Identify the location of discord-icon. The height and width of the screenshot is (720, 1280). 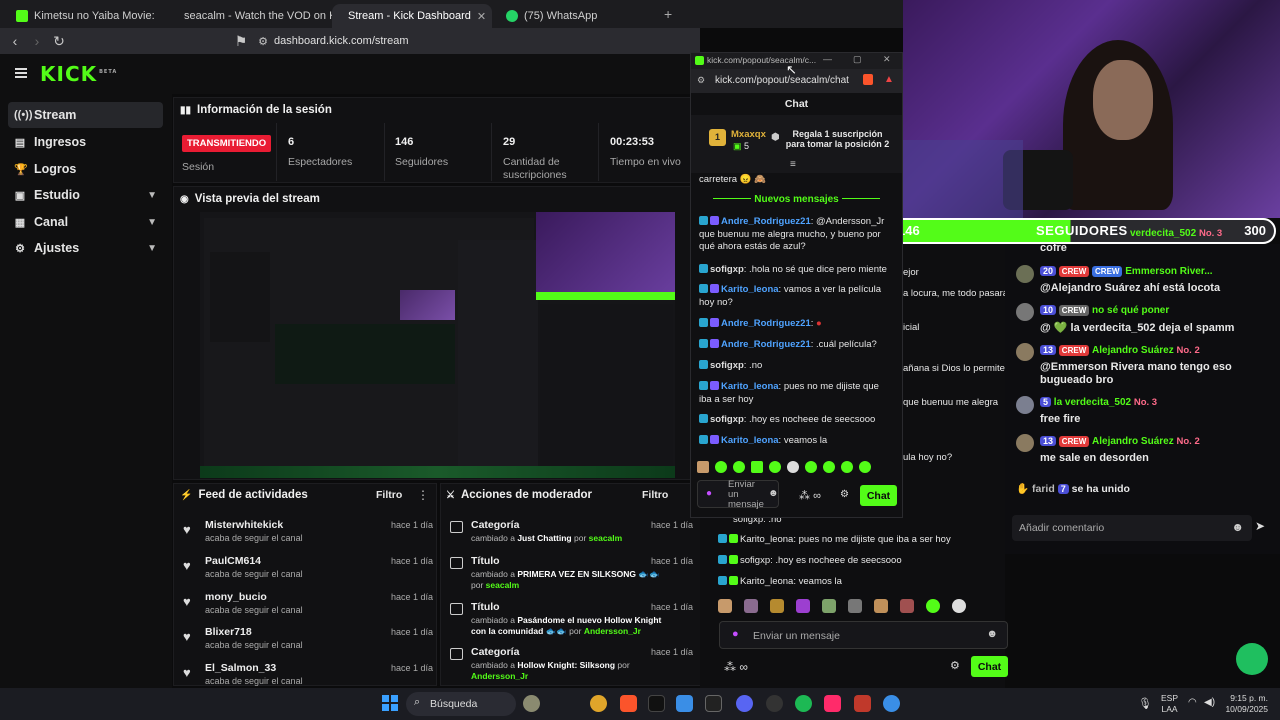
(744, 703).